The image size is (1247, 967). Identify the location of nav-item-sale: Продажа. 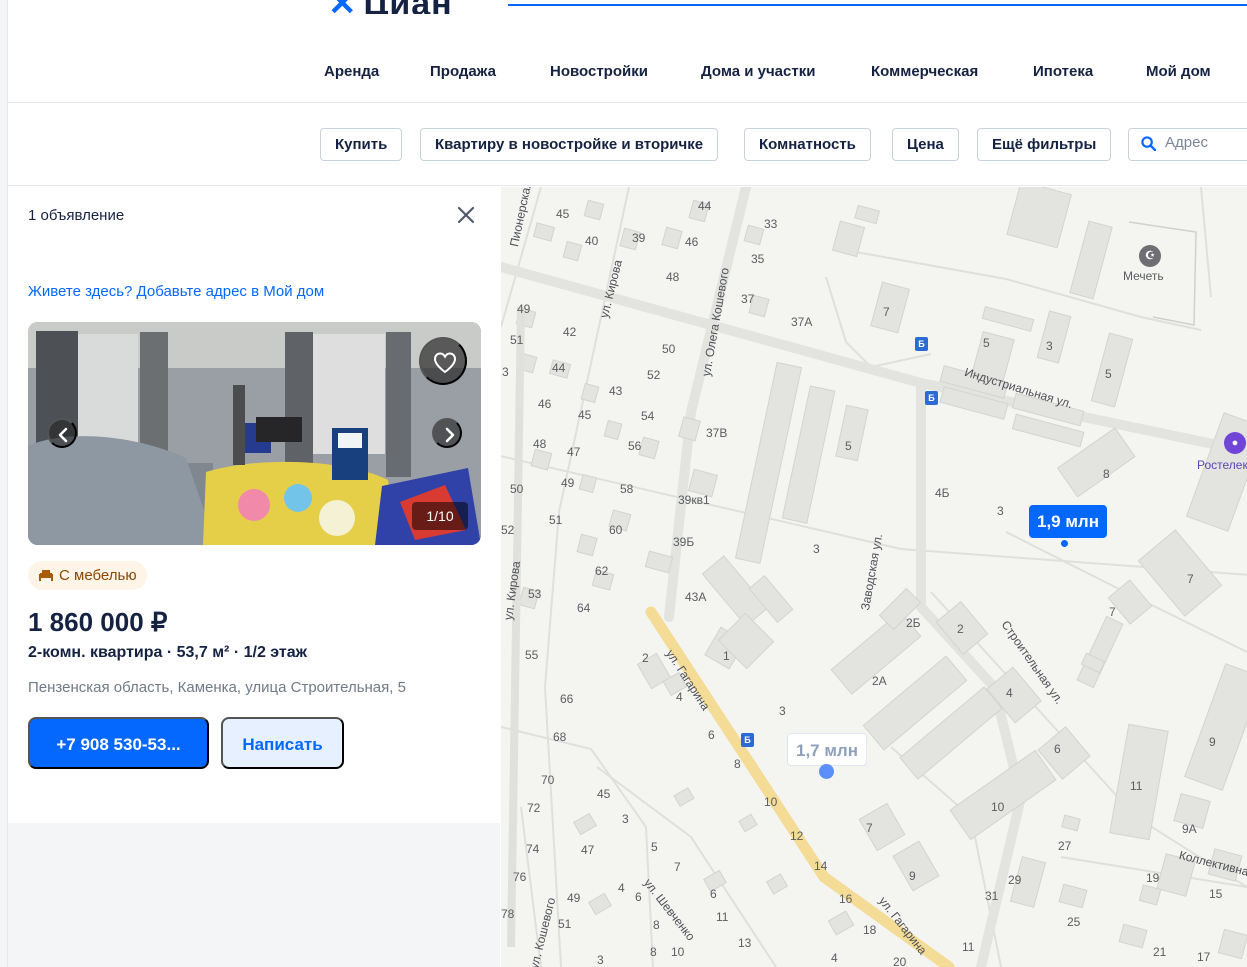
(463, 71).